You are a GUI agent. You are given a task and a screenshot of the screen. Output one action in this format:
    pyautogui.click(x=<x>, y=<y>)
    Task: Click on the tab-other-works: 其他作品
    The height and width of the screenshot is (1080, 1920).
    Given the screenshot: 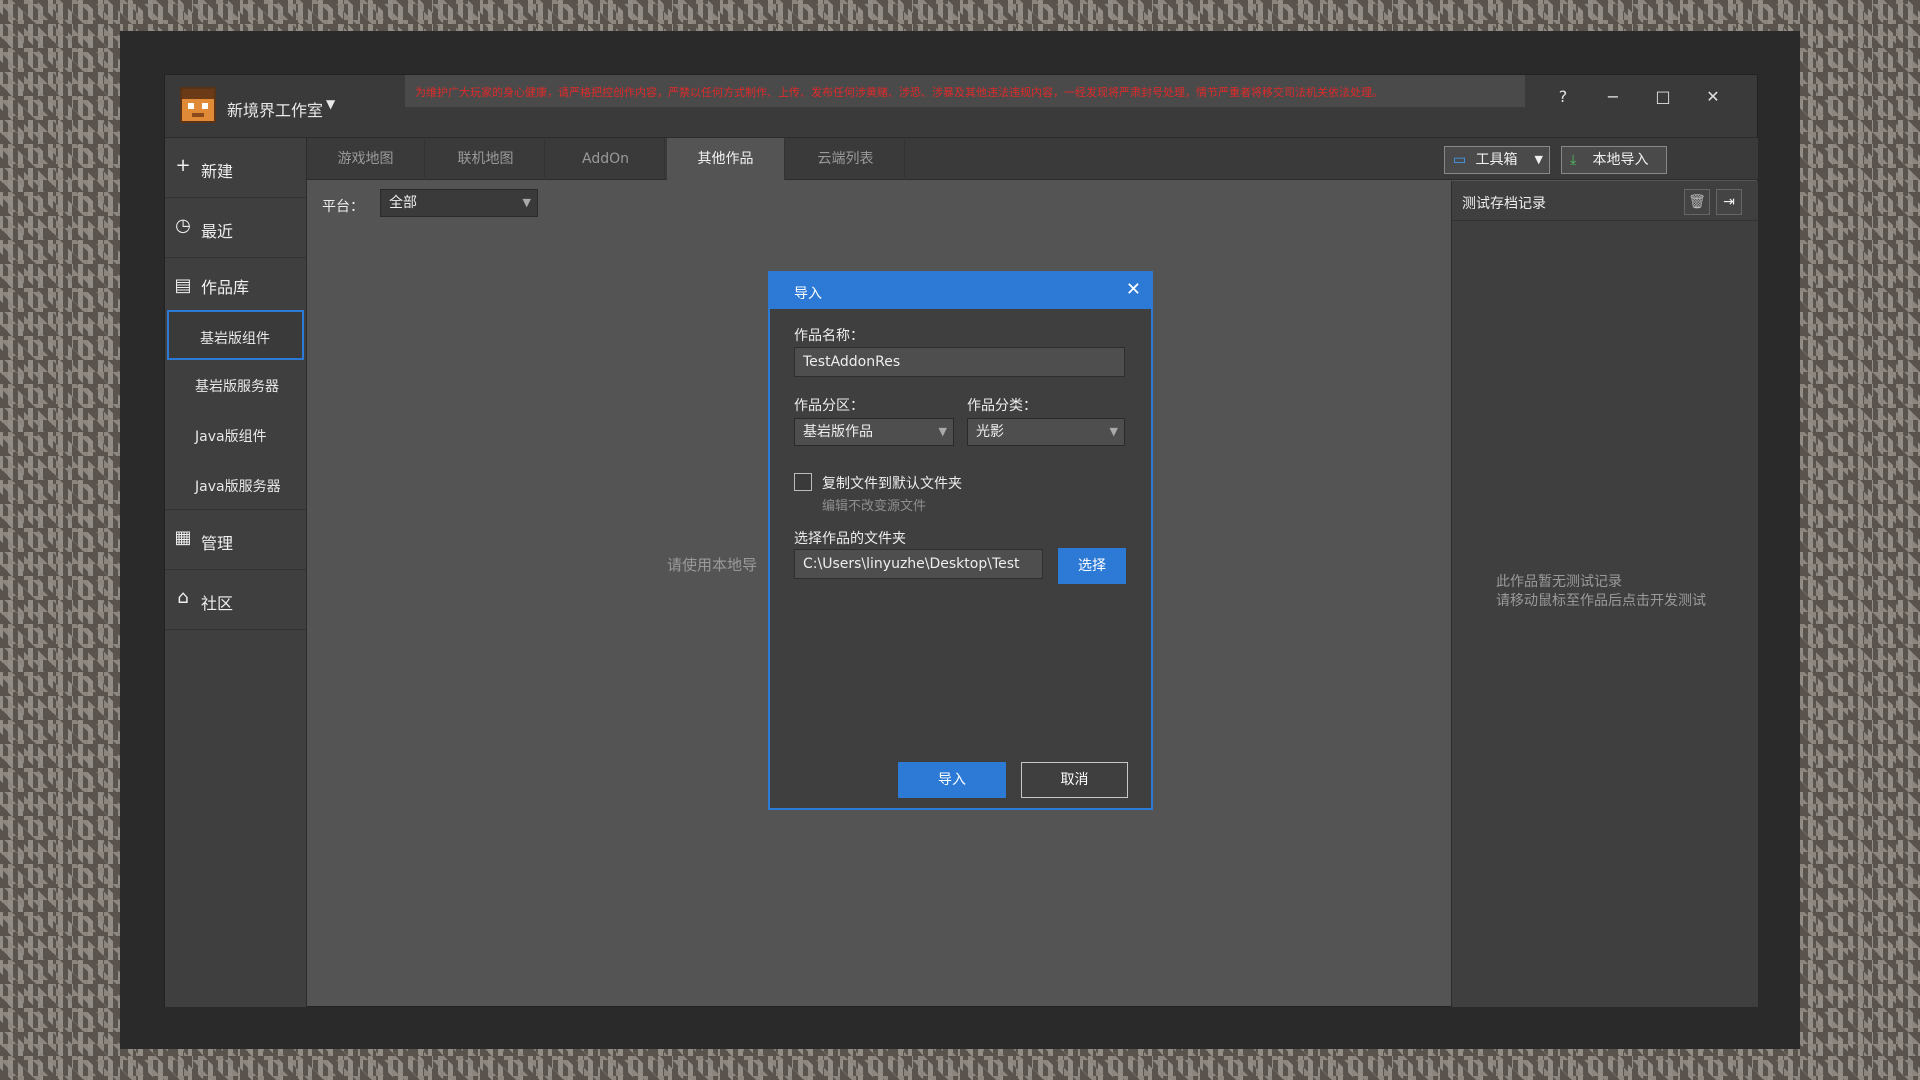 What is the action you would take?
    pyautogui.click(x=726, y=159)
    